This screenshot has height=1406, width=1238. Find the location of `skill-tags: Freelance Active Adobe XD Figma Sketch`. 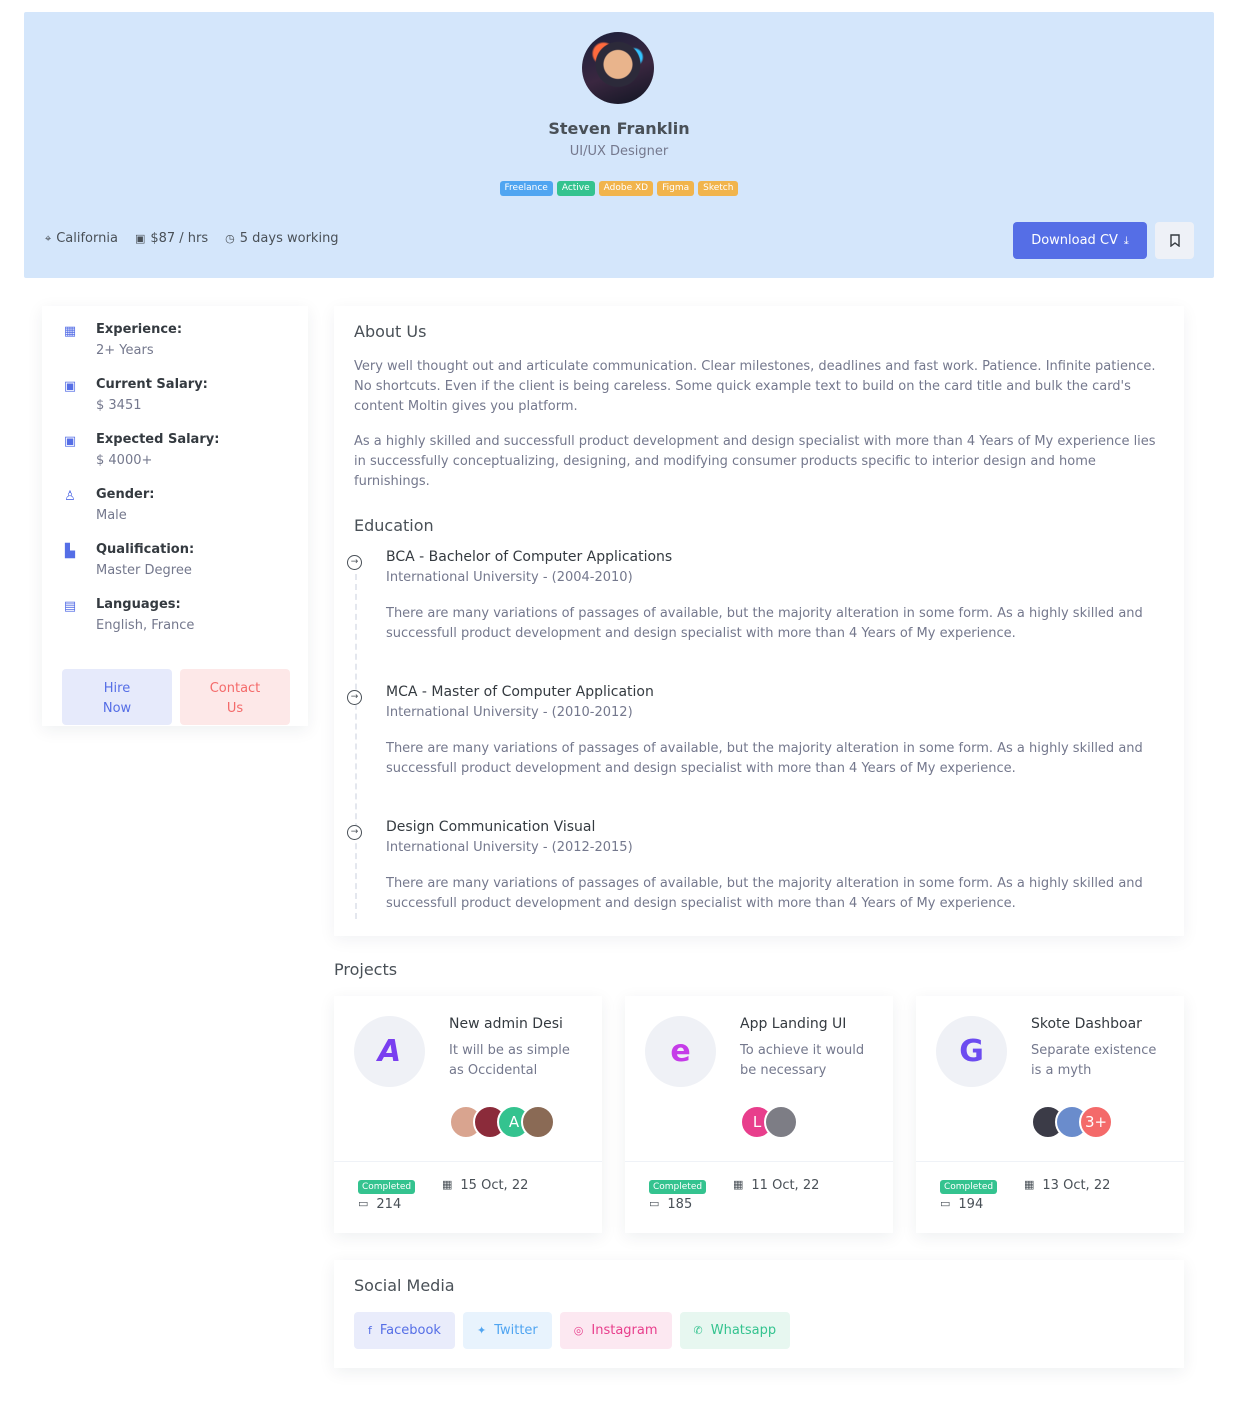

skill-tags: Freelance Active Adobe XD Figma Sketch is located at coordinates (619, 188).